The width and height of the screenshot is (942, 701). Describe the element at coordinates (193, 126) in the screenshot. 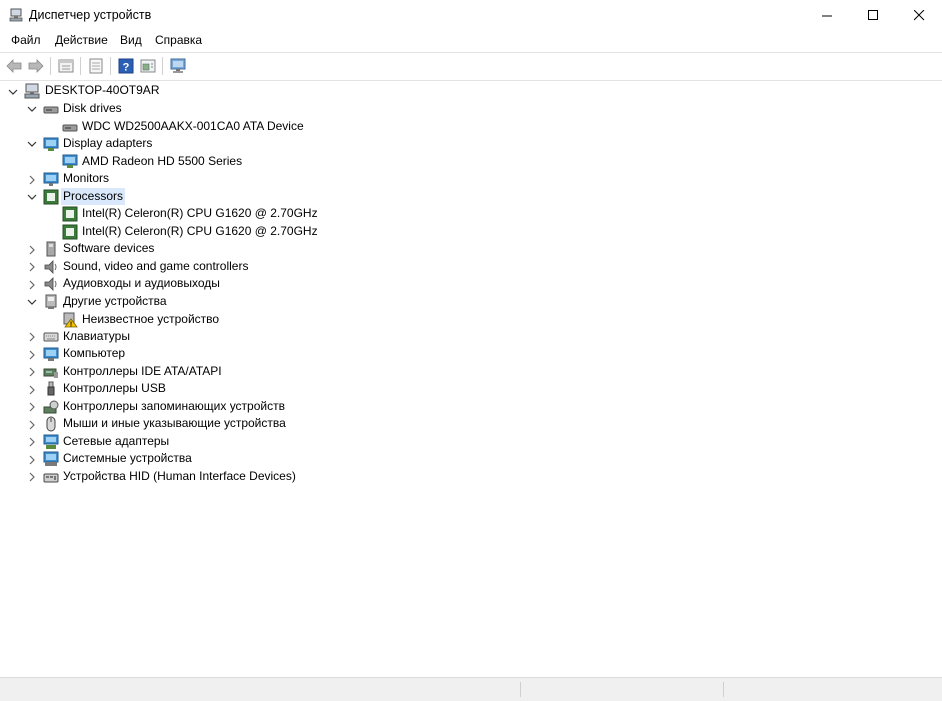

I see `tree-label-disk-device: WDC WD2500AAKX-001CA0 ATA Device` at that location.